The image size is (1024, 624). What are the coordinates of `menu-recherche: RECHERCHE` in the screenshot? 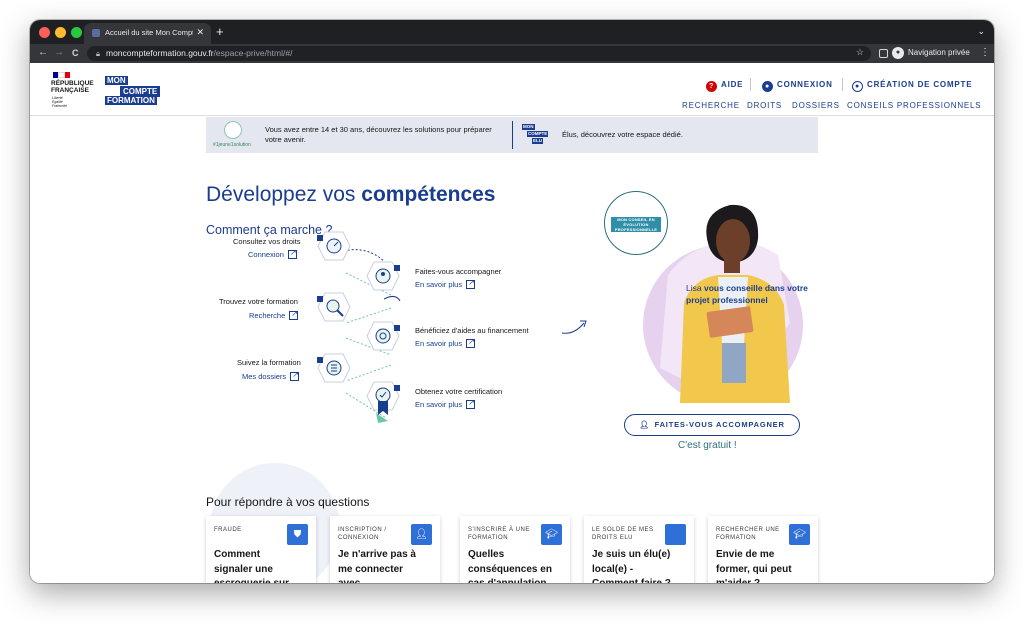 It's located at (711, 105).